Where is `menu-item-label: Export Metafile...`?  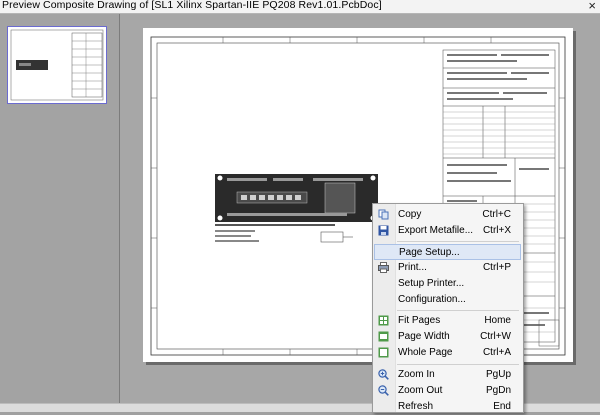
menu-item-label: Export Metafile... is located at coordinates (436, 230).